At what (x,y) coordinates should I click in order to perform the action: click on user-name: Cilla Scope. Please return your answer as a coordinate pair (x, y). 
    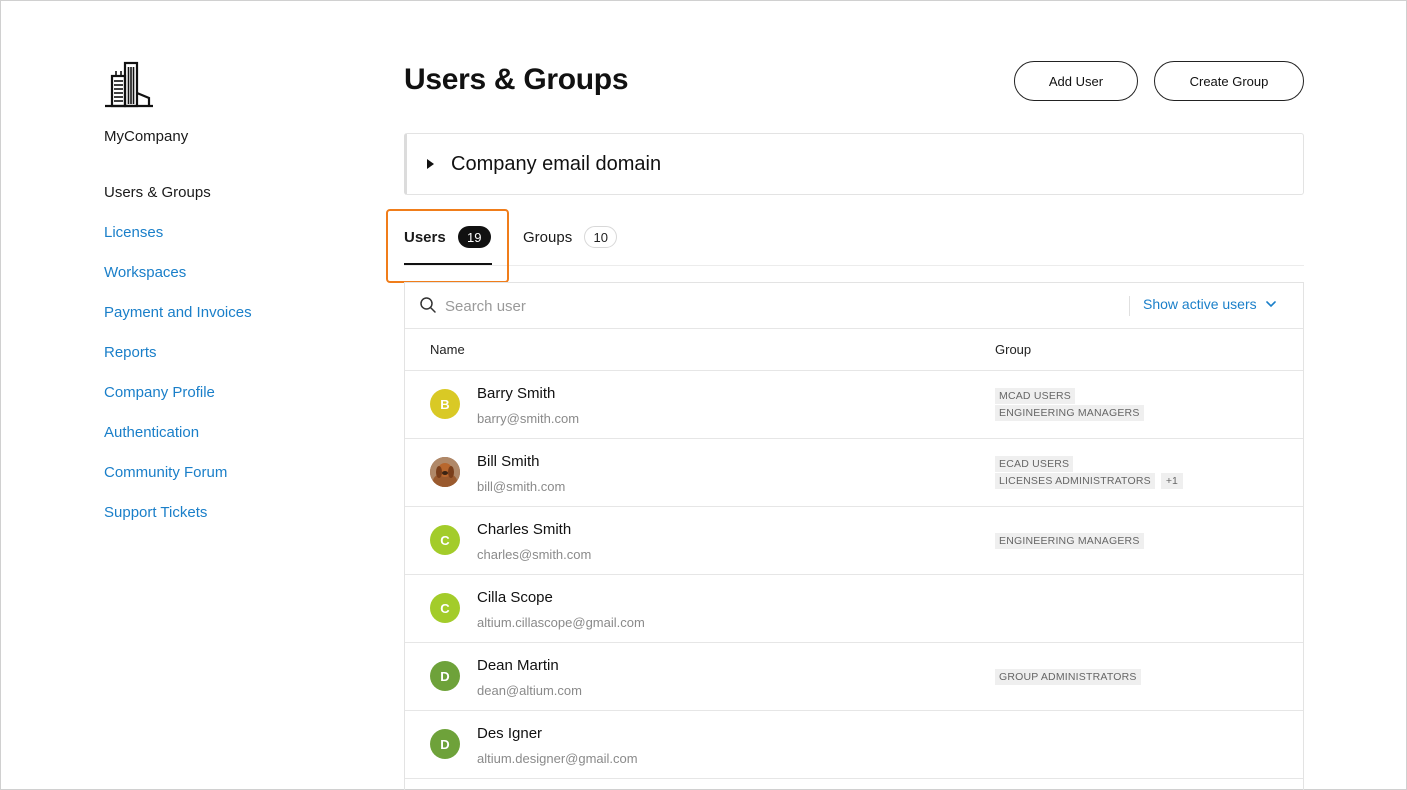
    Looking at the image, I should click on (515, 597).